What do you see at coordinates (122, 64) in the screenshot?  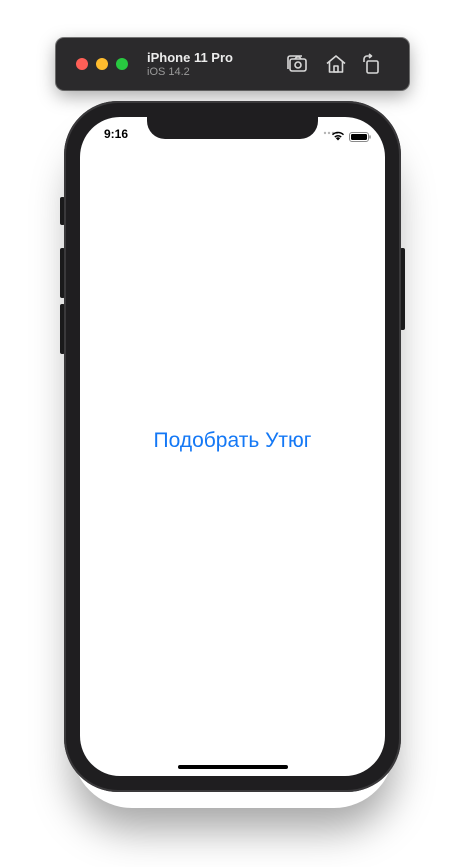 I see `maximize-window-button` at bounding box center [122, 64].